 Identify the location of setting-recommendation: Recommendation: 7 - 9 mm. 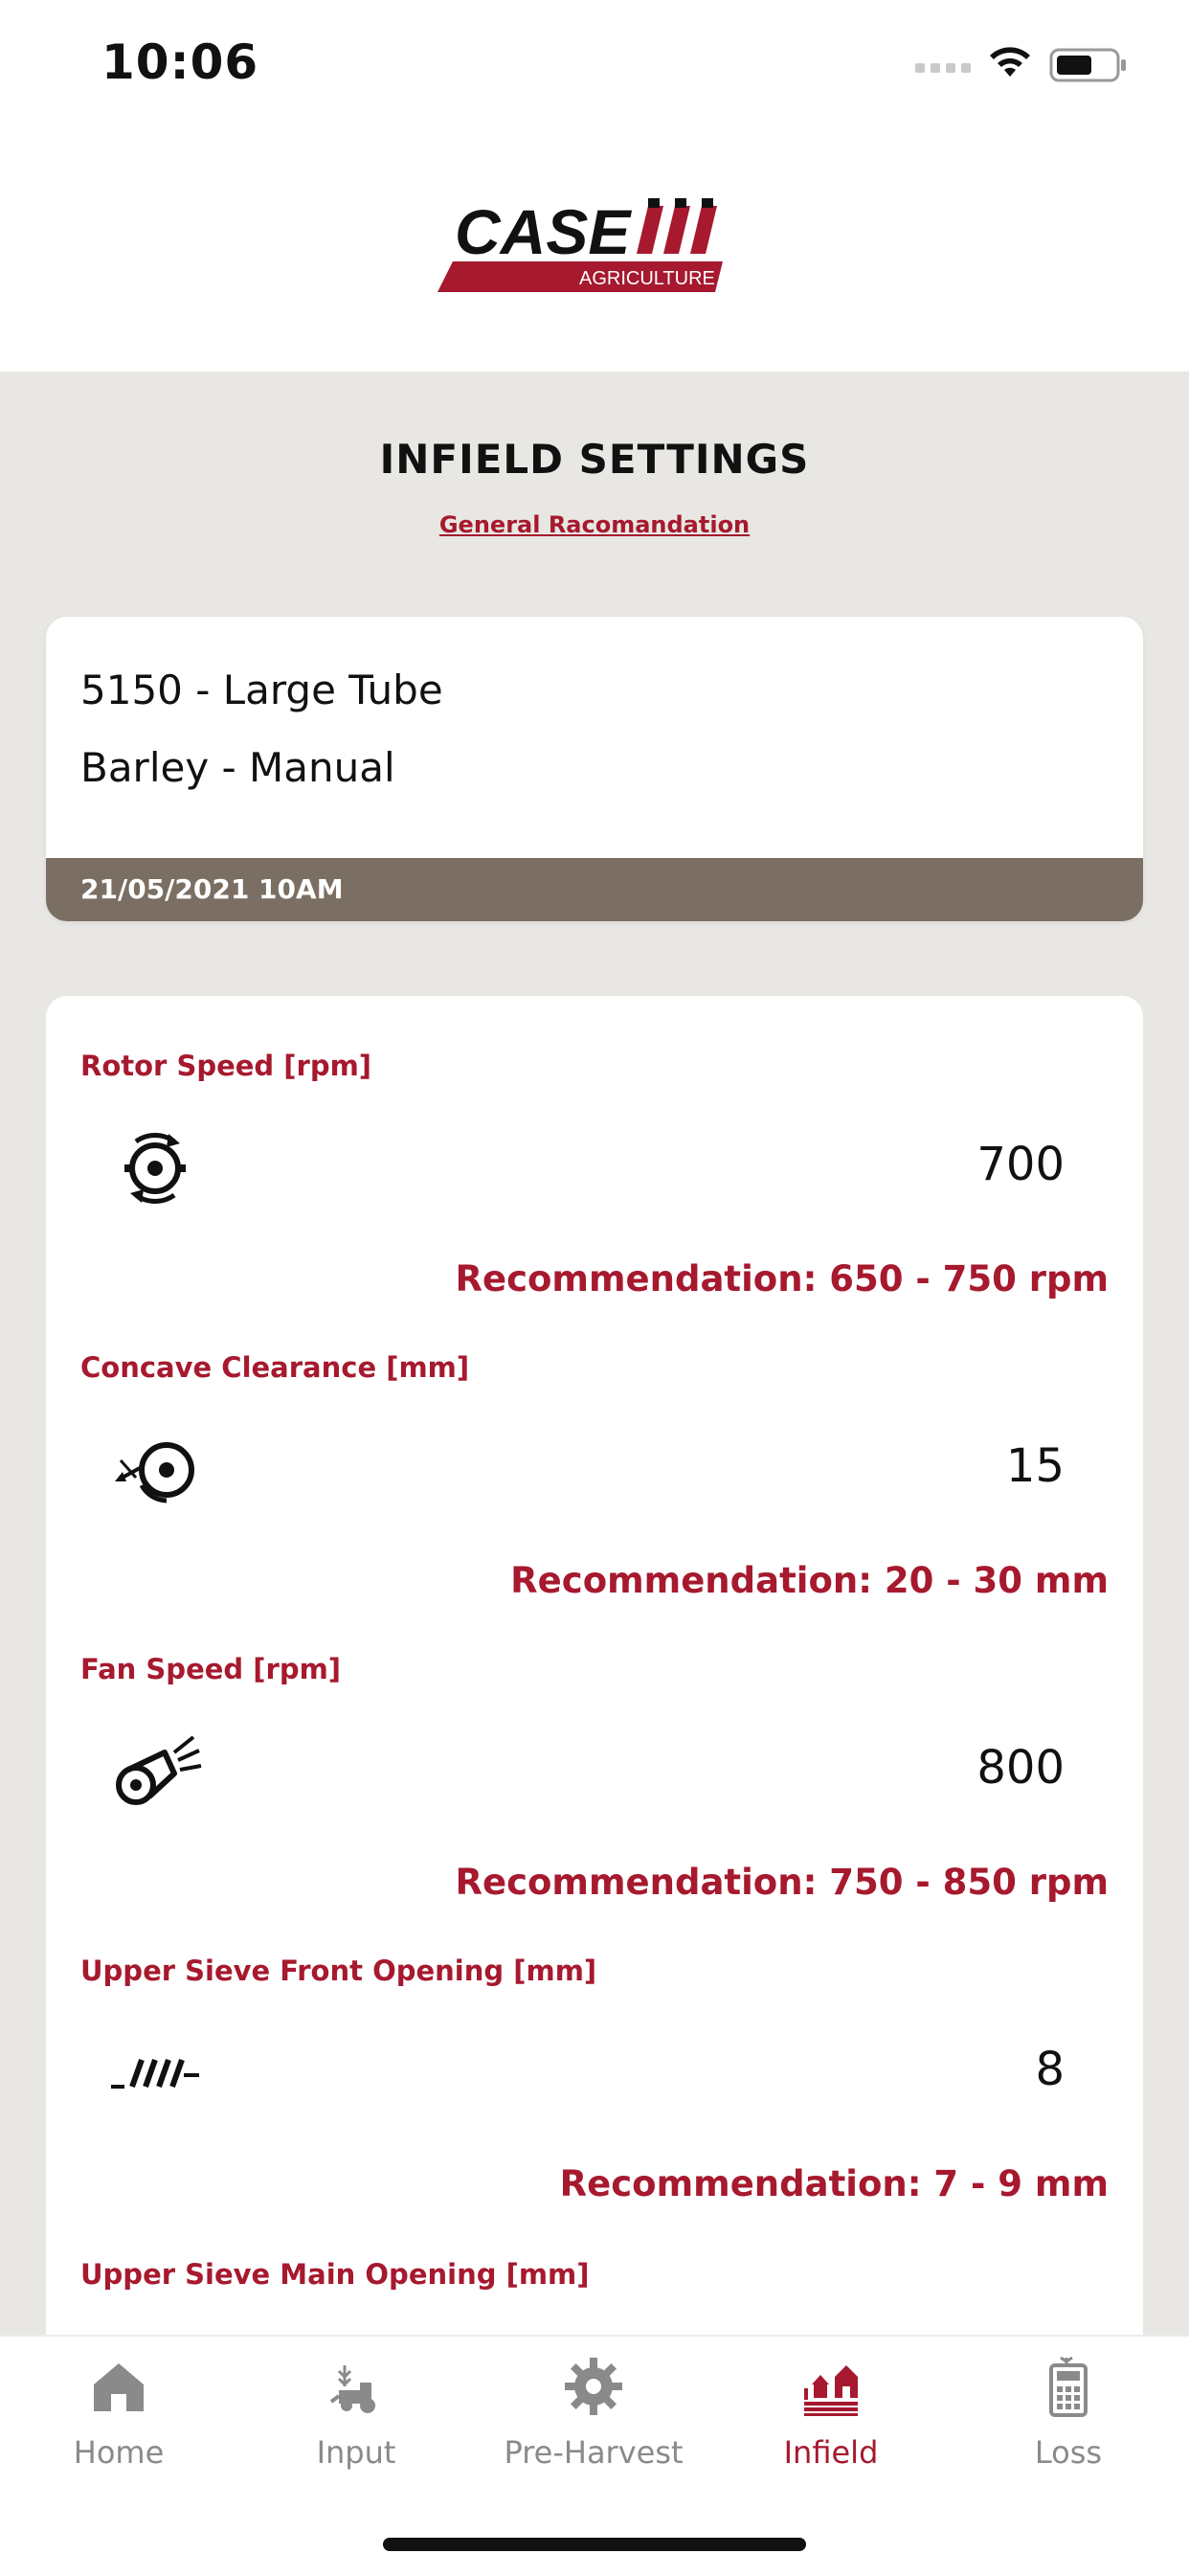
(834, 2183).